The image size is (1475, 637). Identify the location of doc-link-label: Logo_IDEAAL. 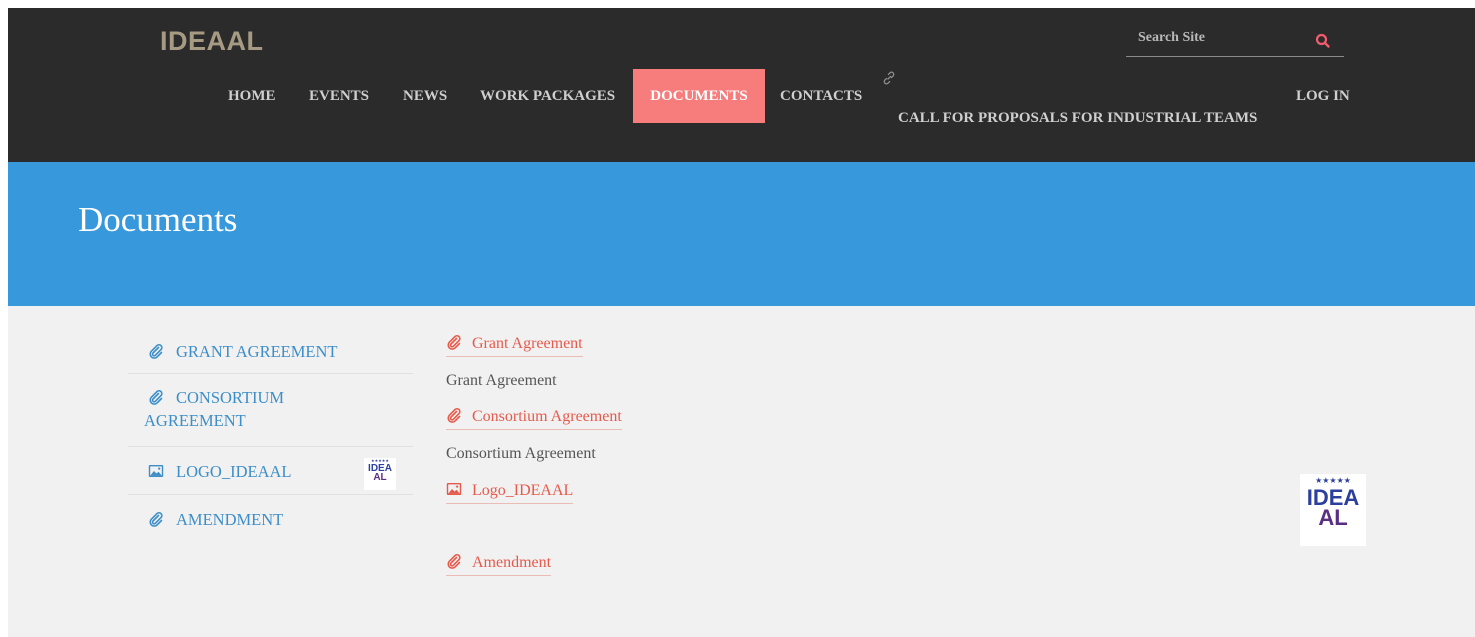
(523, 490).